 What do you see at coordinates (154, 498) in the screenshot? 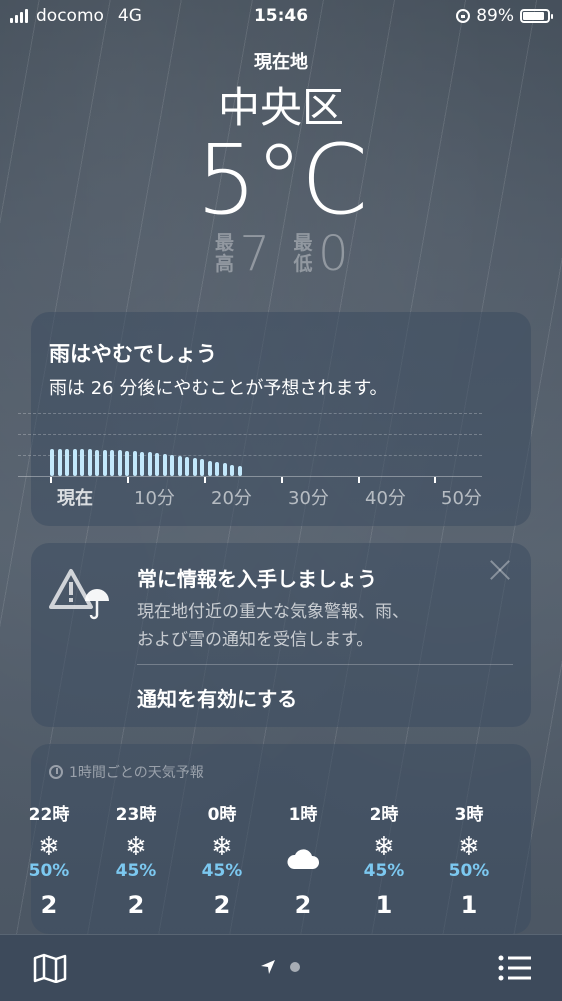
I see `axis-label: 10分` at bounding box center [154, 498].